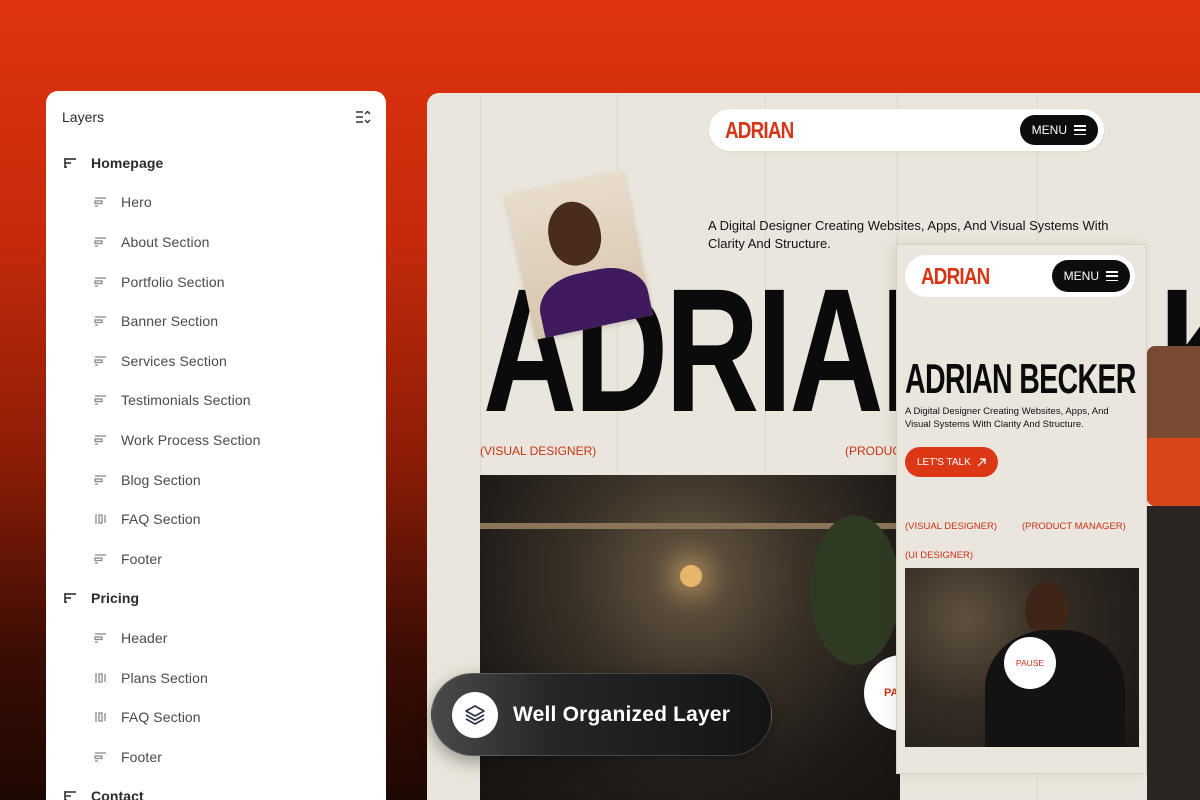 This screenshot has width=1200, height=800. I want to click on layer-label: Portfolio Section, so click(173, 281).